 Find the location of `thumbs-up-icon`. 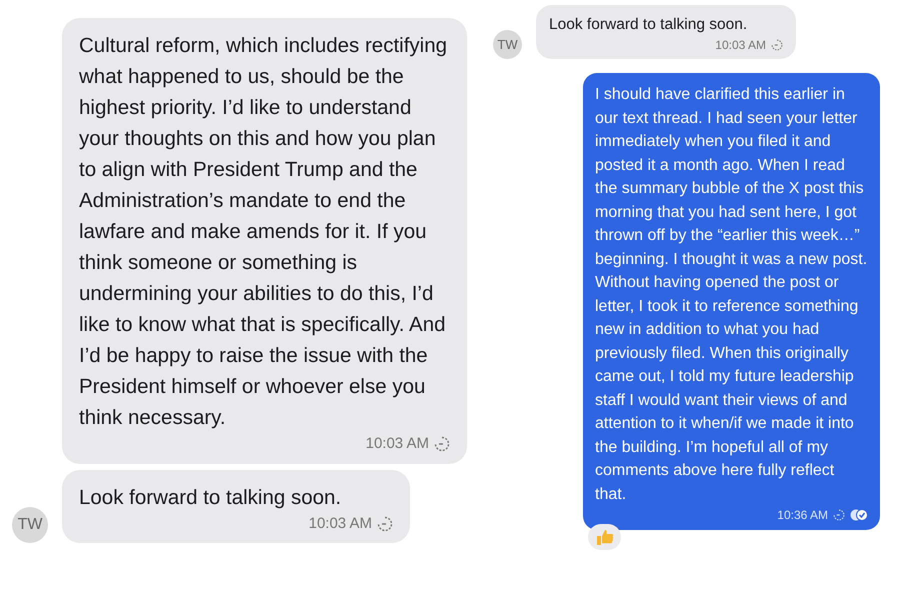

thumbs-up-icon is located at coordinates (604, 537).